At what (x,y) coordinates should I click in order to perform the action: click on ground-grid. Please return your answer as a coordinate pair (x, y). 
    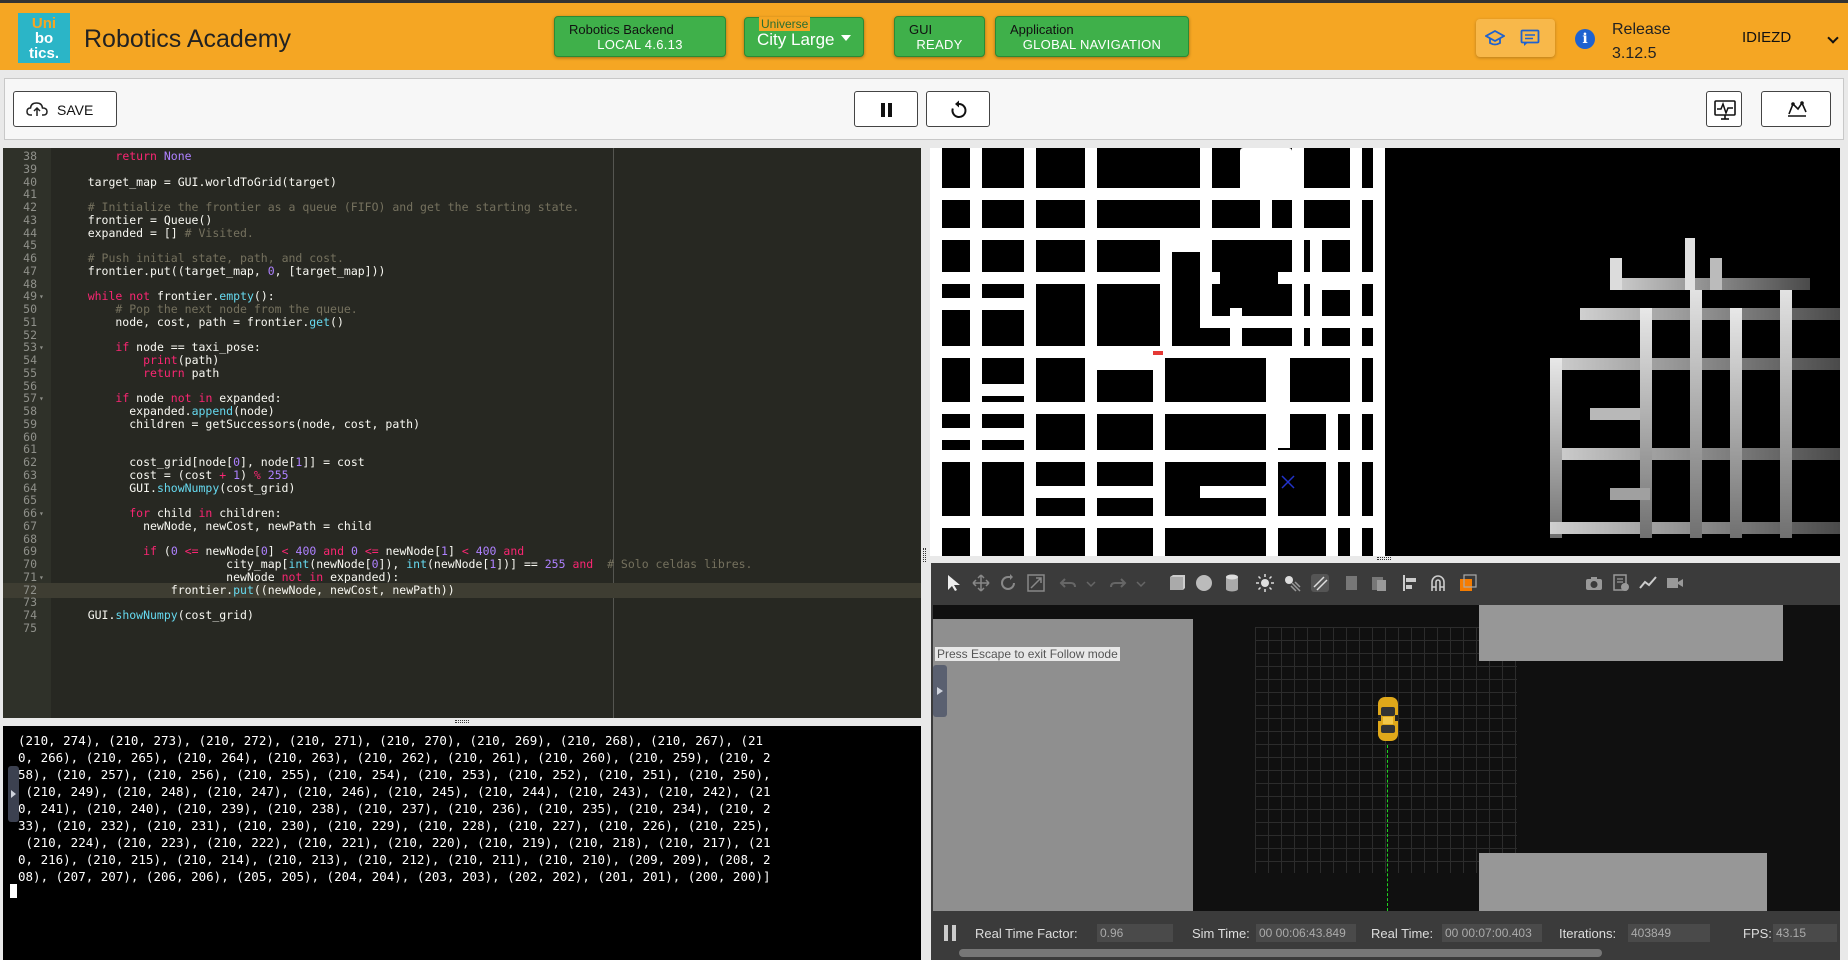
    Looking at the image, I should click on (1386, 750).